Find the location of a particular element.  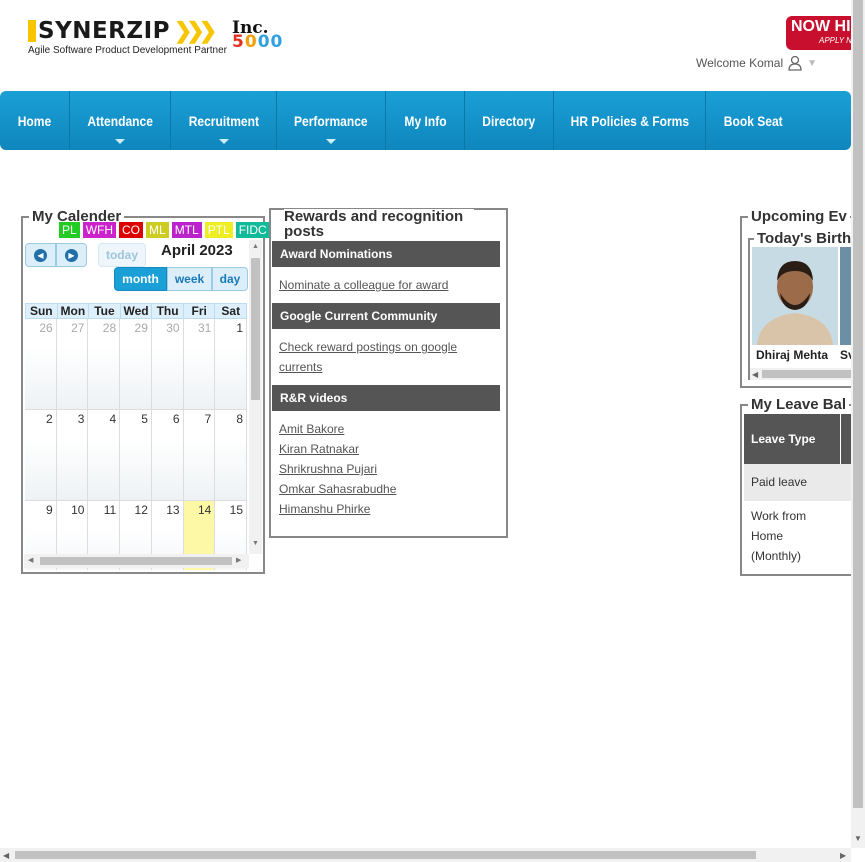

welcome-user-menu: Welcome Komal ▼ is located at coordinates (756, 63).